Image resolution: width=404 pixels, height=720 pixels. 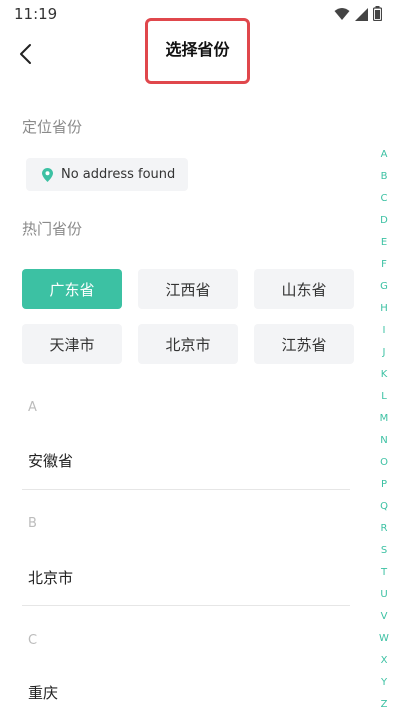 I want to click on back-button, so click(x=28, y=54).